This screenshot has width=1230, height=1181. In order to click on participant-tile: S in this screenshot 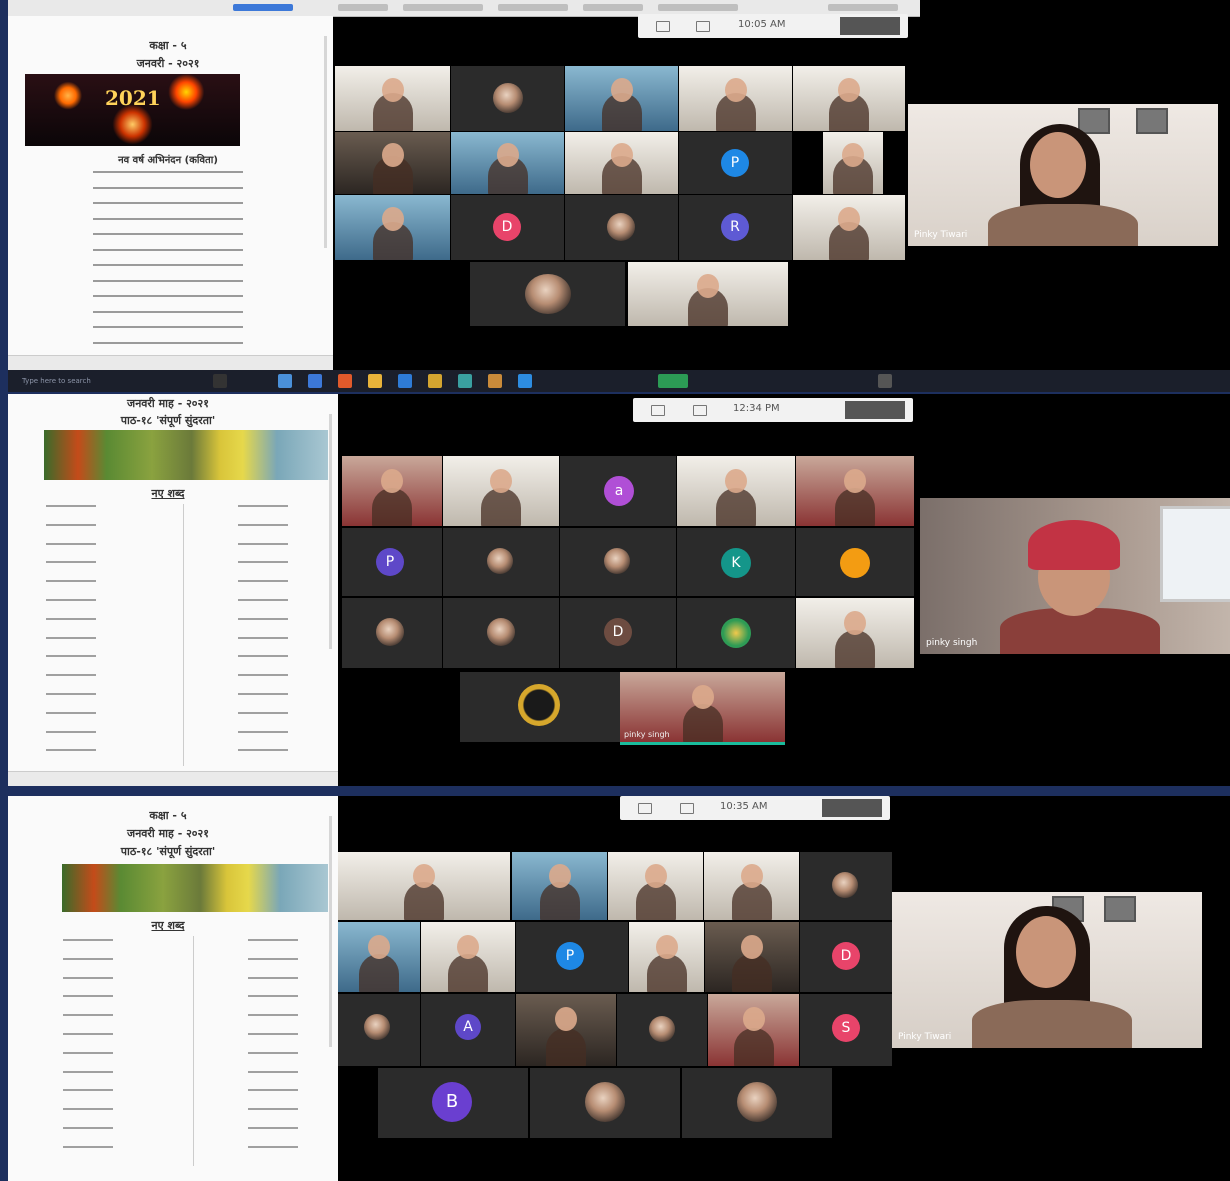, I will do `click(846, 1030)`.